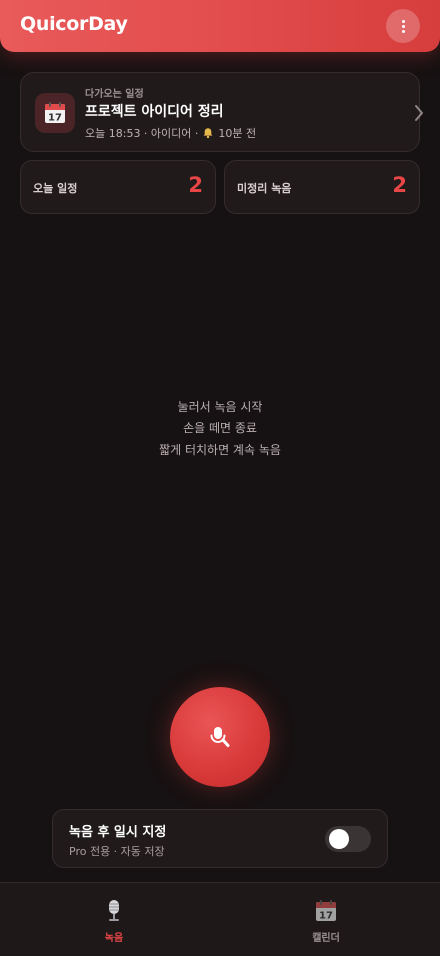 Image resolution: width=440 pixels, height=956 pixels. Describe the element at coordinates (220, 407) in the screenshot. I see `hint-line-1: 눌러서 녹음 시작` at that location.